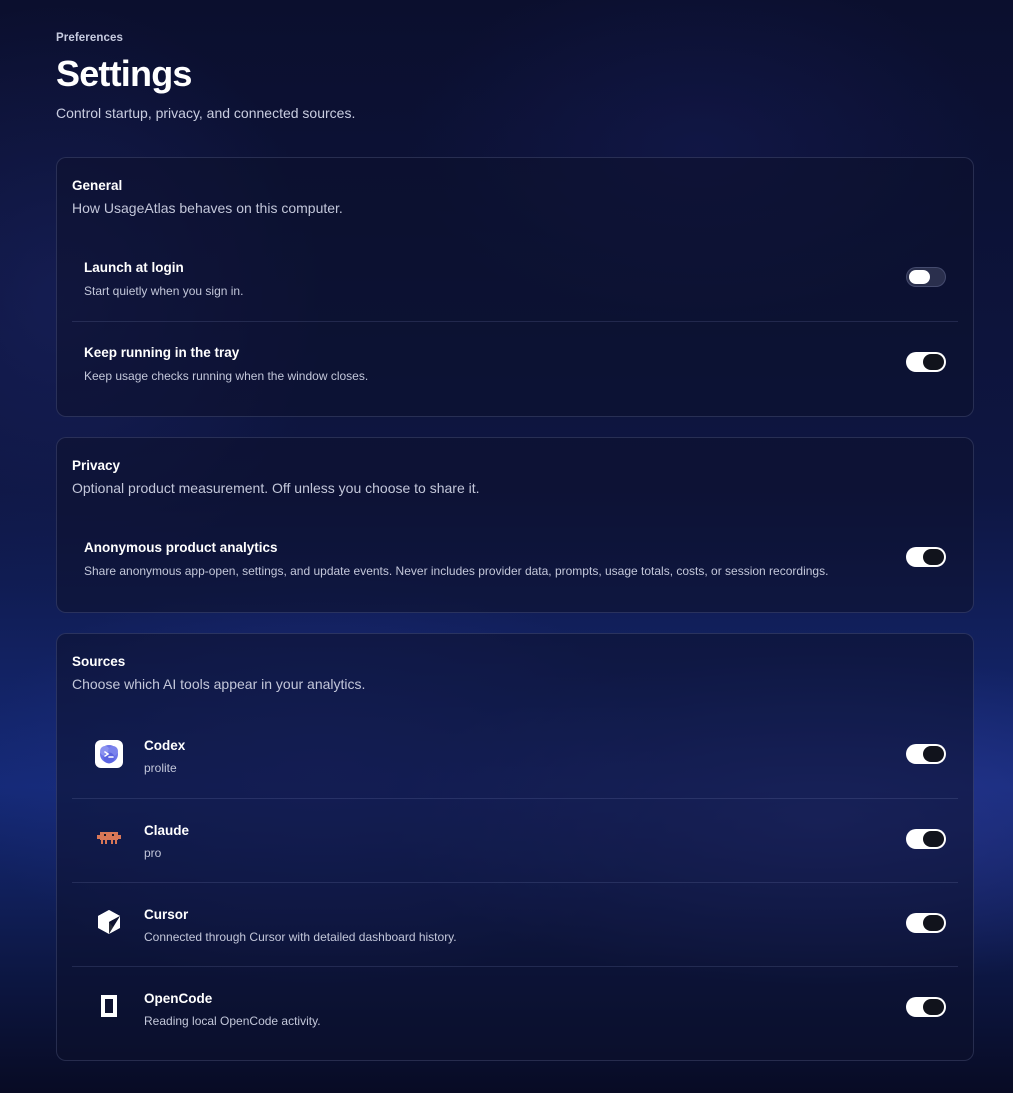 Image resolution: width=1013 pixels, height=1093 pixels. I want to click on source-row-codex: Codex prolite, so click(515, 756).